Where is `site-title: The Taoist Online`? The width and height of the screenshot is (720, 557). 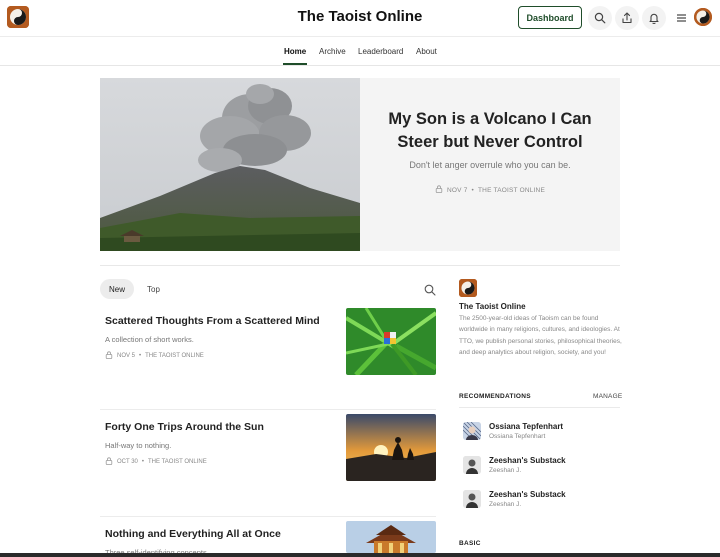 site-title: The Taoist Online is located at coordinates (360, 16).